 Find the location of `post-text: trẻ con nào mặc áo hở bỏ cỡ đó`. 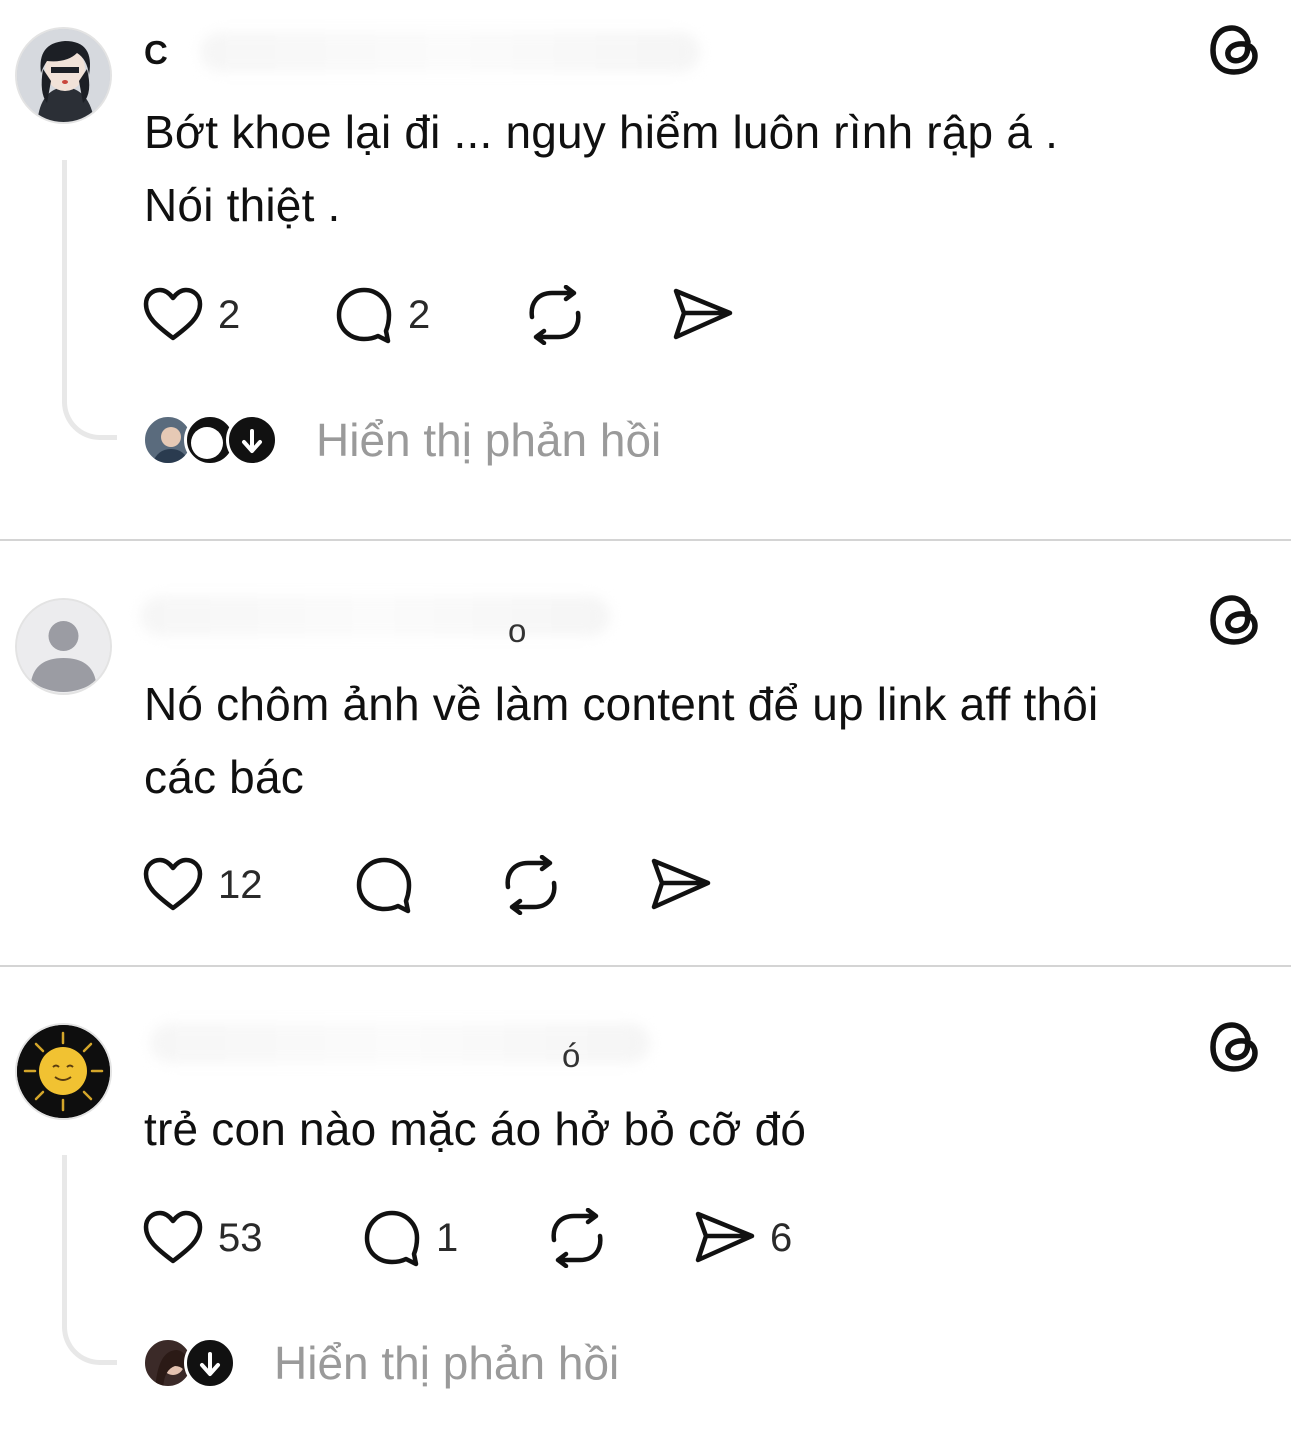

post-text: trẻ con nào mặc áo hở bỏ cỡ đó is located at coordinates (709, 1129).